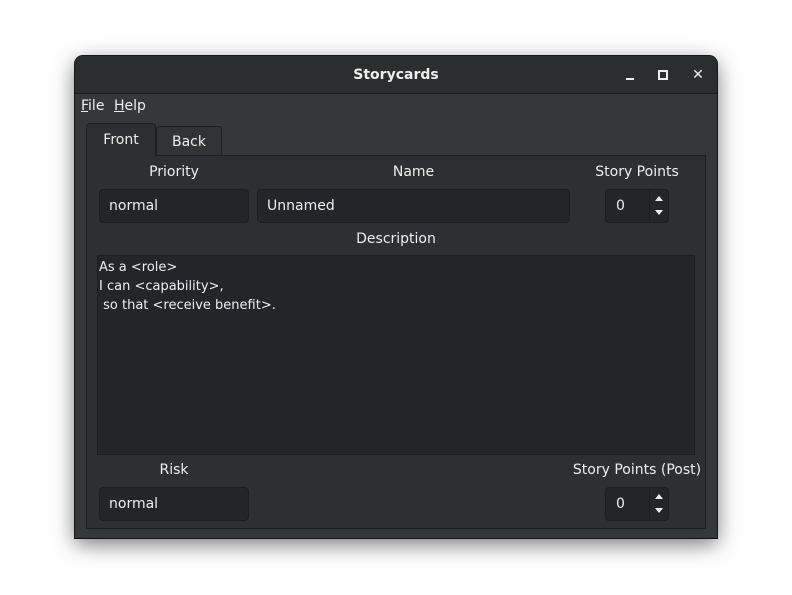 This screenshot has height=595, width=792. I want to click on story-points-value: 0, so click(620, 206).